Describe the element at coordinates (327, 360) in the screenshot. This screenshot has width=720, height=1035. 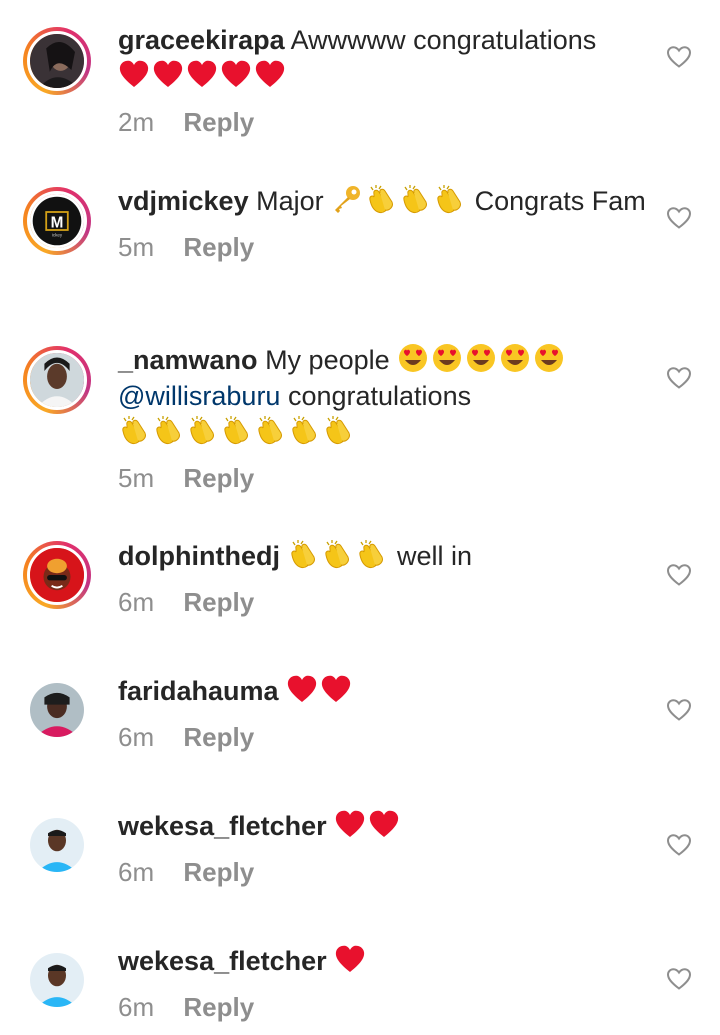
I see `comment-message: My people` at that location.